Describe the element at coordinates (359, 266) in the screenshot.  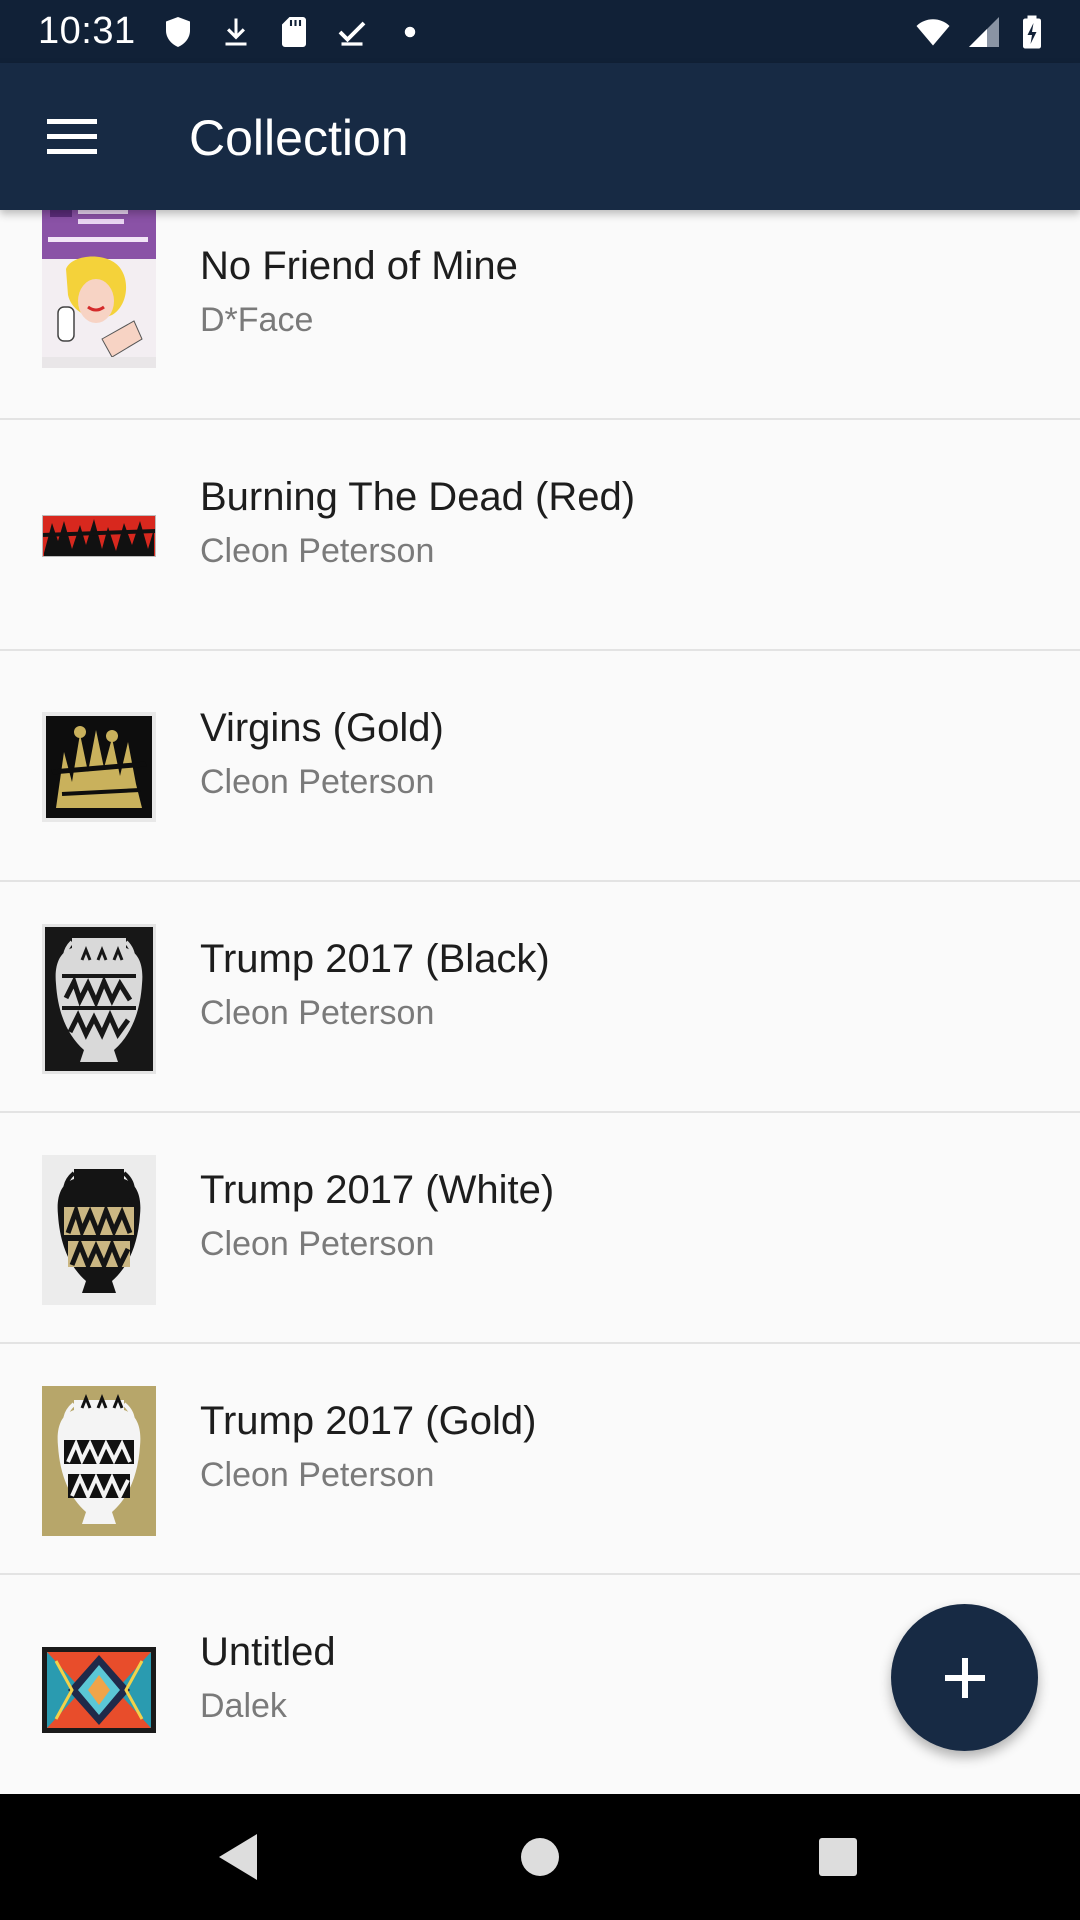
I see `item-title: No Friend of Mine` at that location.